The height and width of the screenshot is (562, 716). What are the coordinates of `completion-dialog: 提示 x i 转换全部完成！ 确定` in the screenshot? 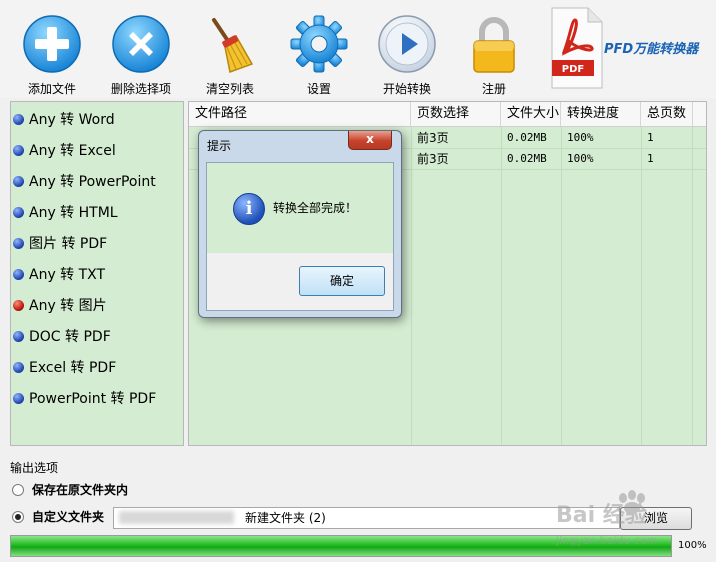 It's located at (300, 224).